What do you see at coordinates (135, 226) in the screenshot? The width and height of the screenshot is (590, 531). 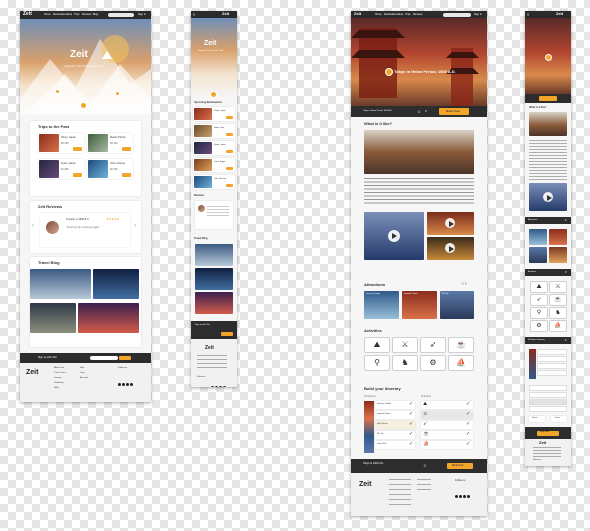 I see `review-next-arrow-icon: ›` at bounding box center [135, 226].